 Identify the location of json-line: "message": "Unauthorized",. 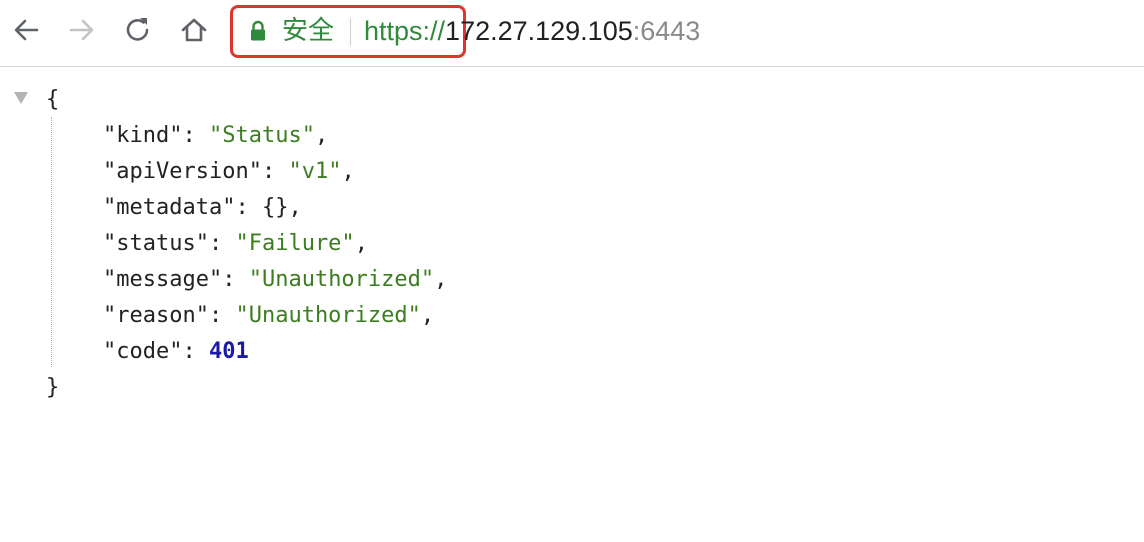
(275, 280).